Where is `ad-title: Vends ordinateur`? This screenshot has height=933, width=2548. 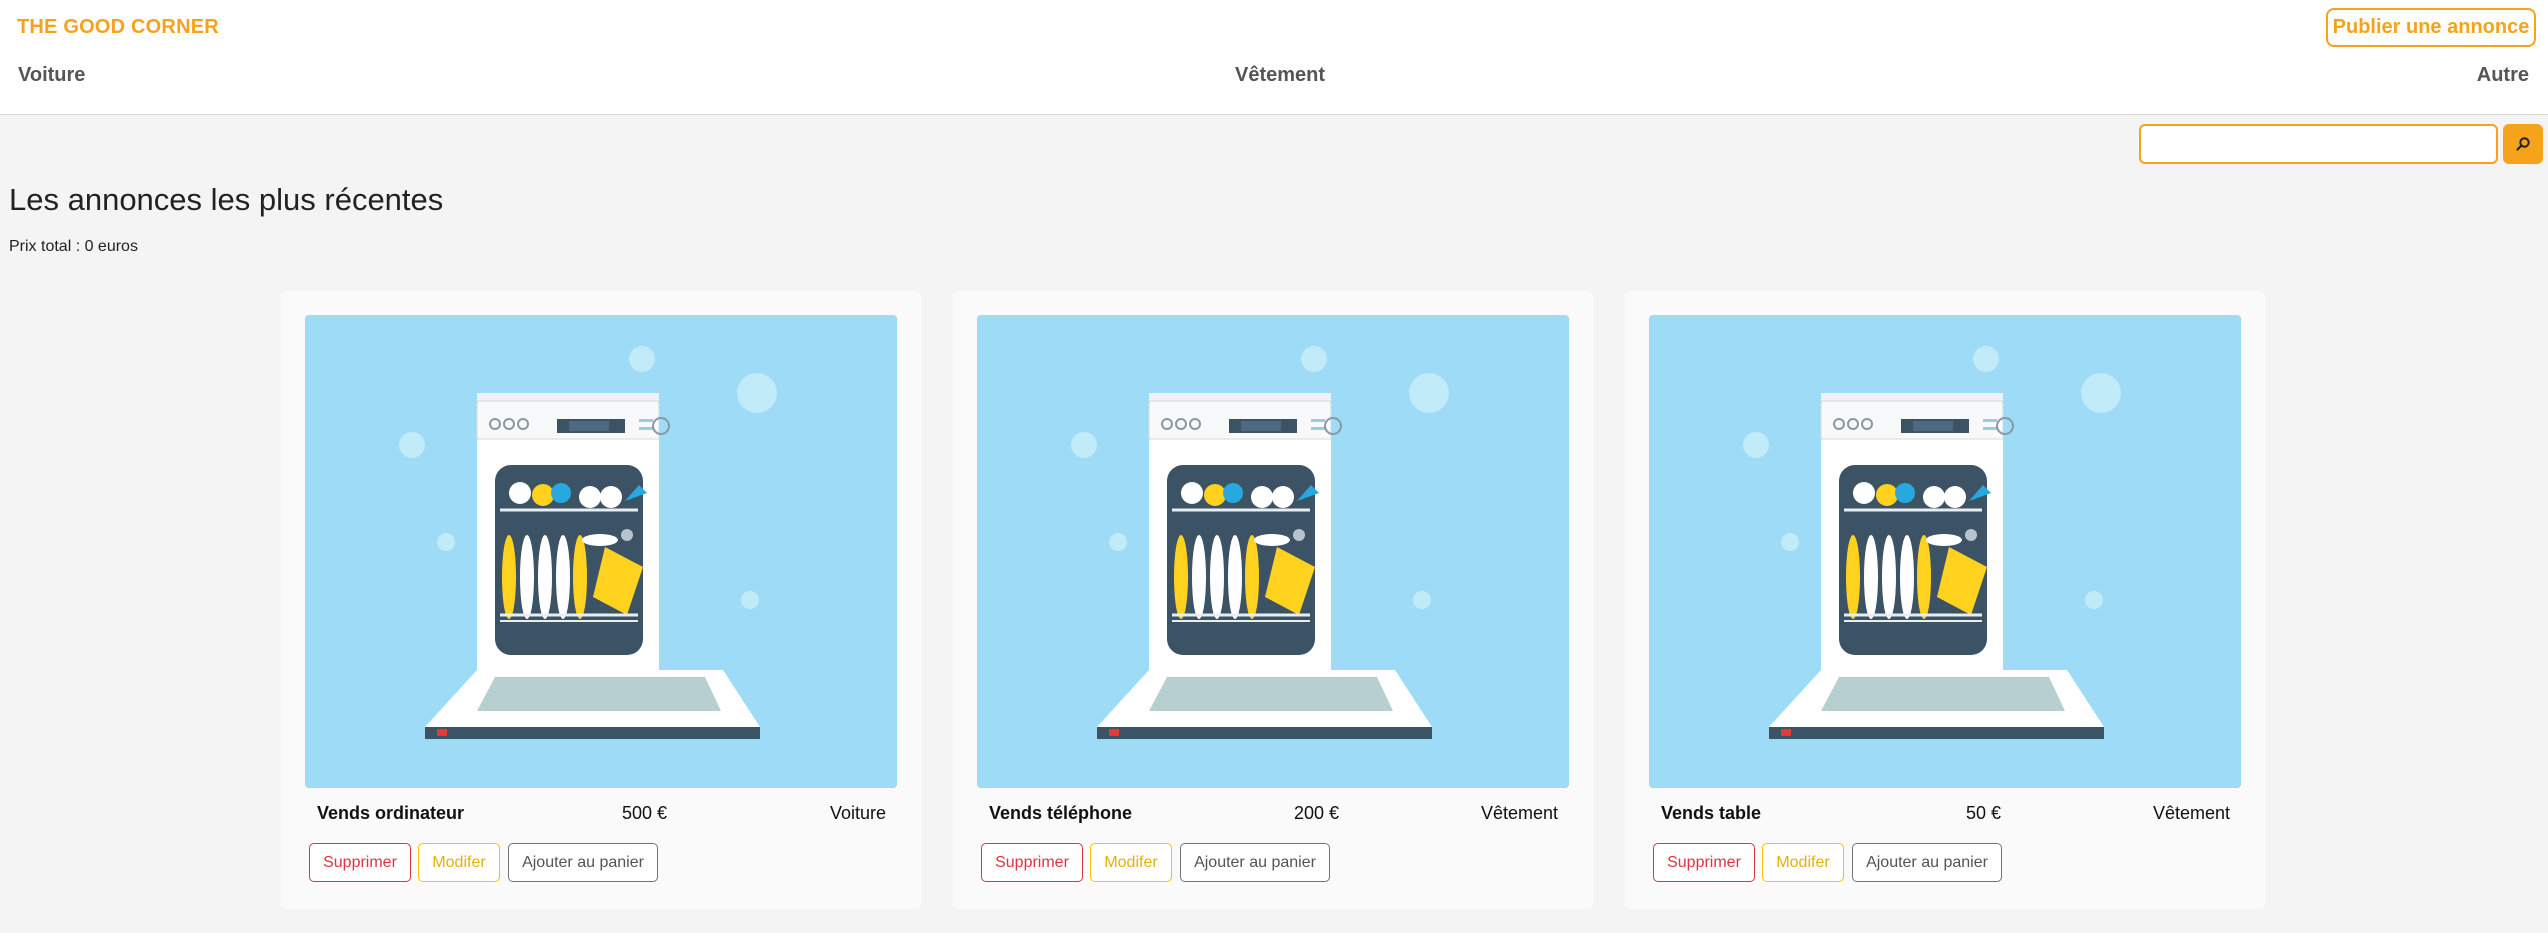
ad-title: Vends ordinateur is located at coordinates (390, 813).